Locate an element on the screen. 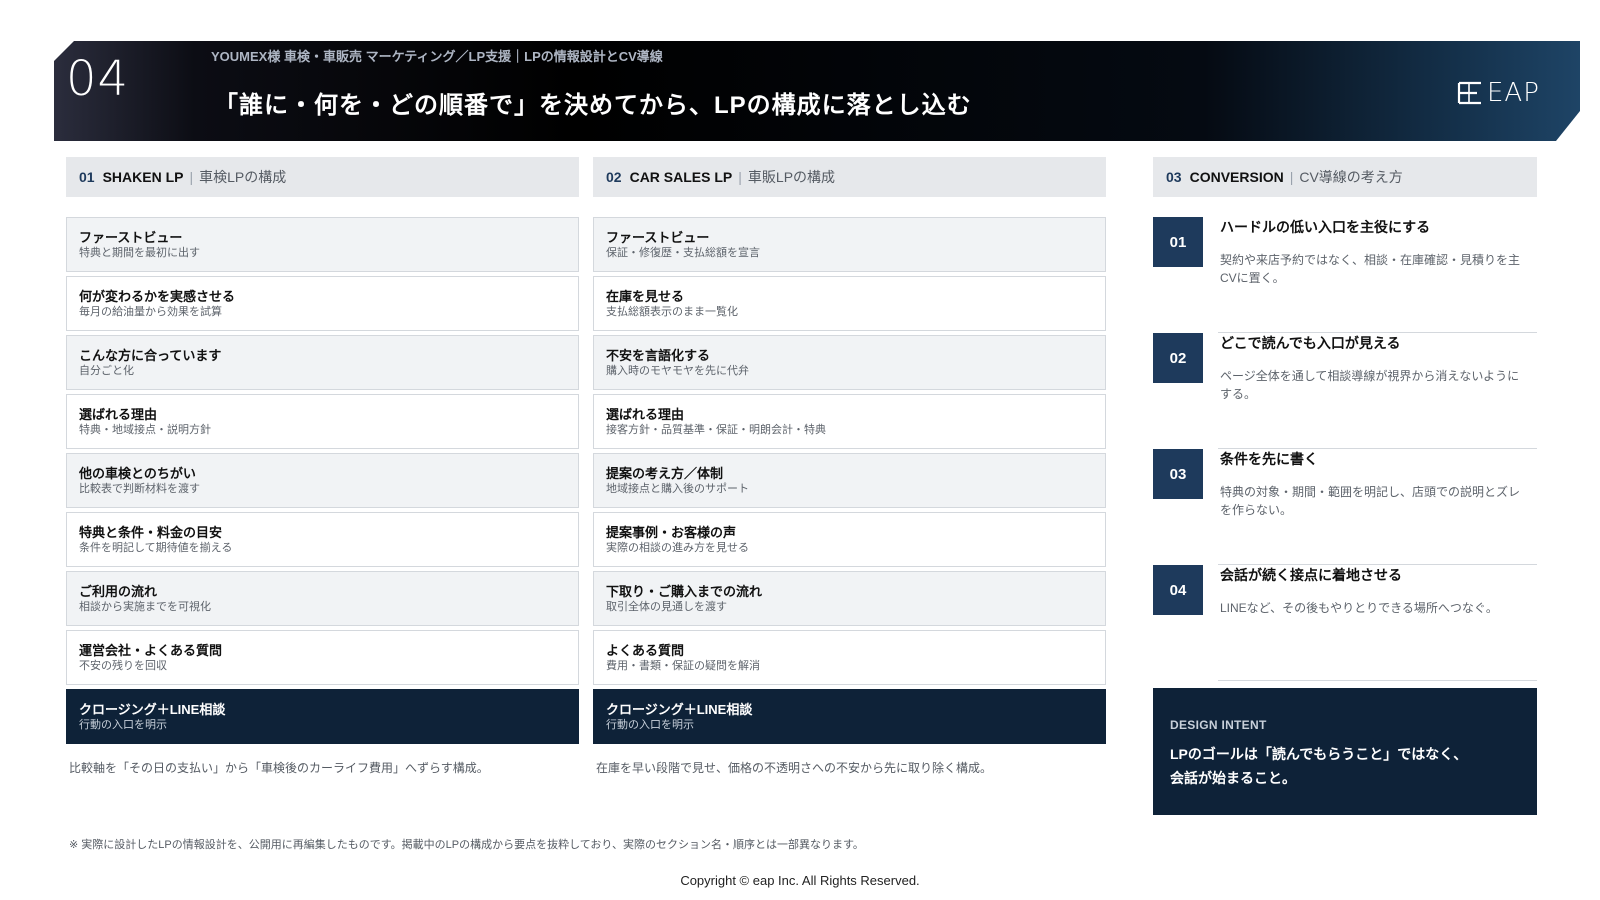  cv-point-title: 会話が続く接点に着地させる is located at coordinates (1311, 575).